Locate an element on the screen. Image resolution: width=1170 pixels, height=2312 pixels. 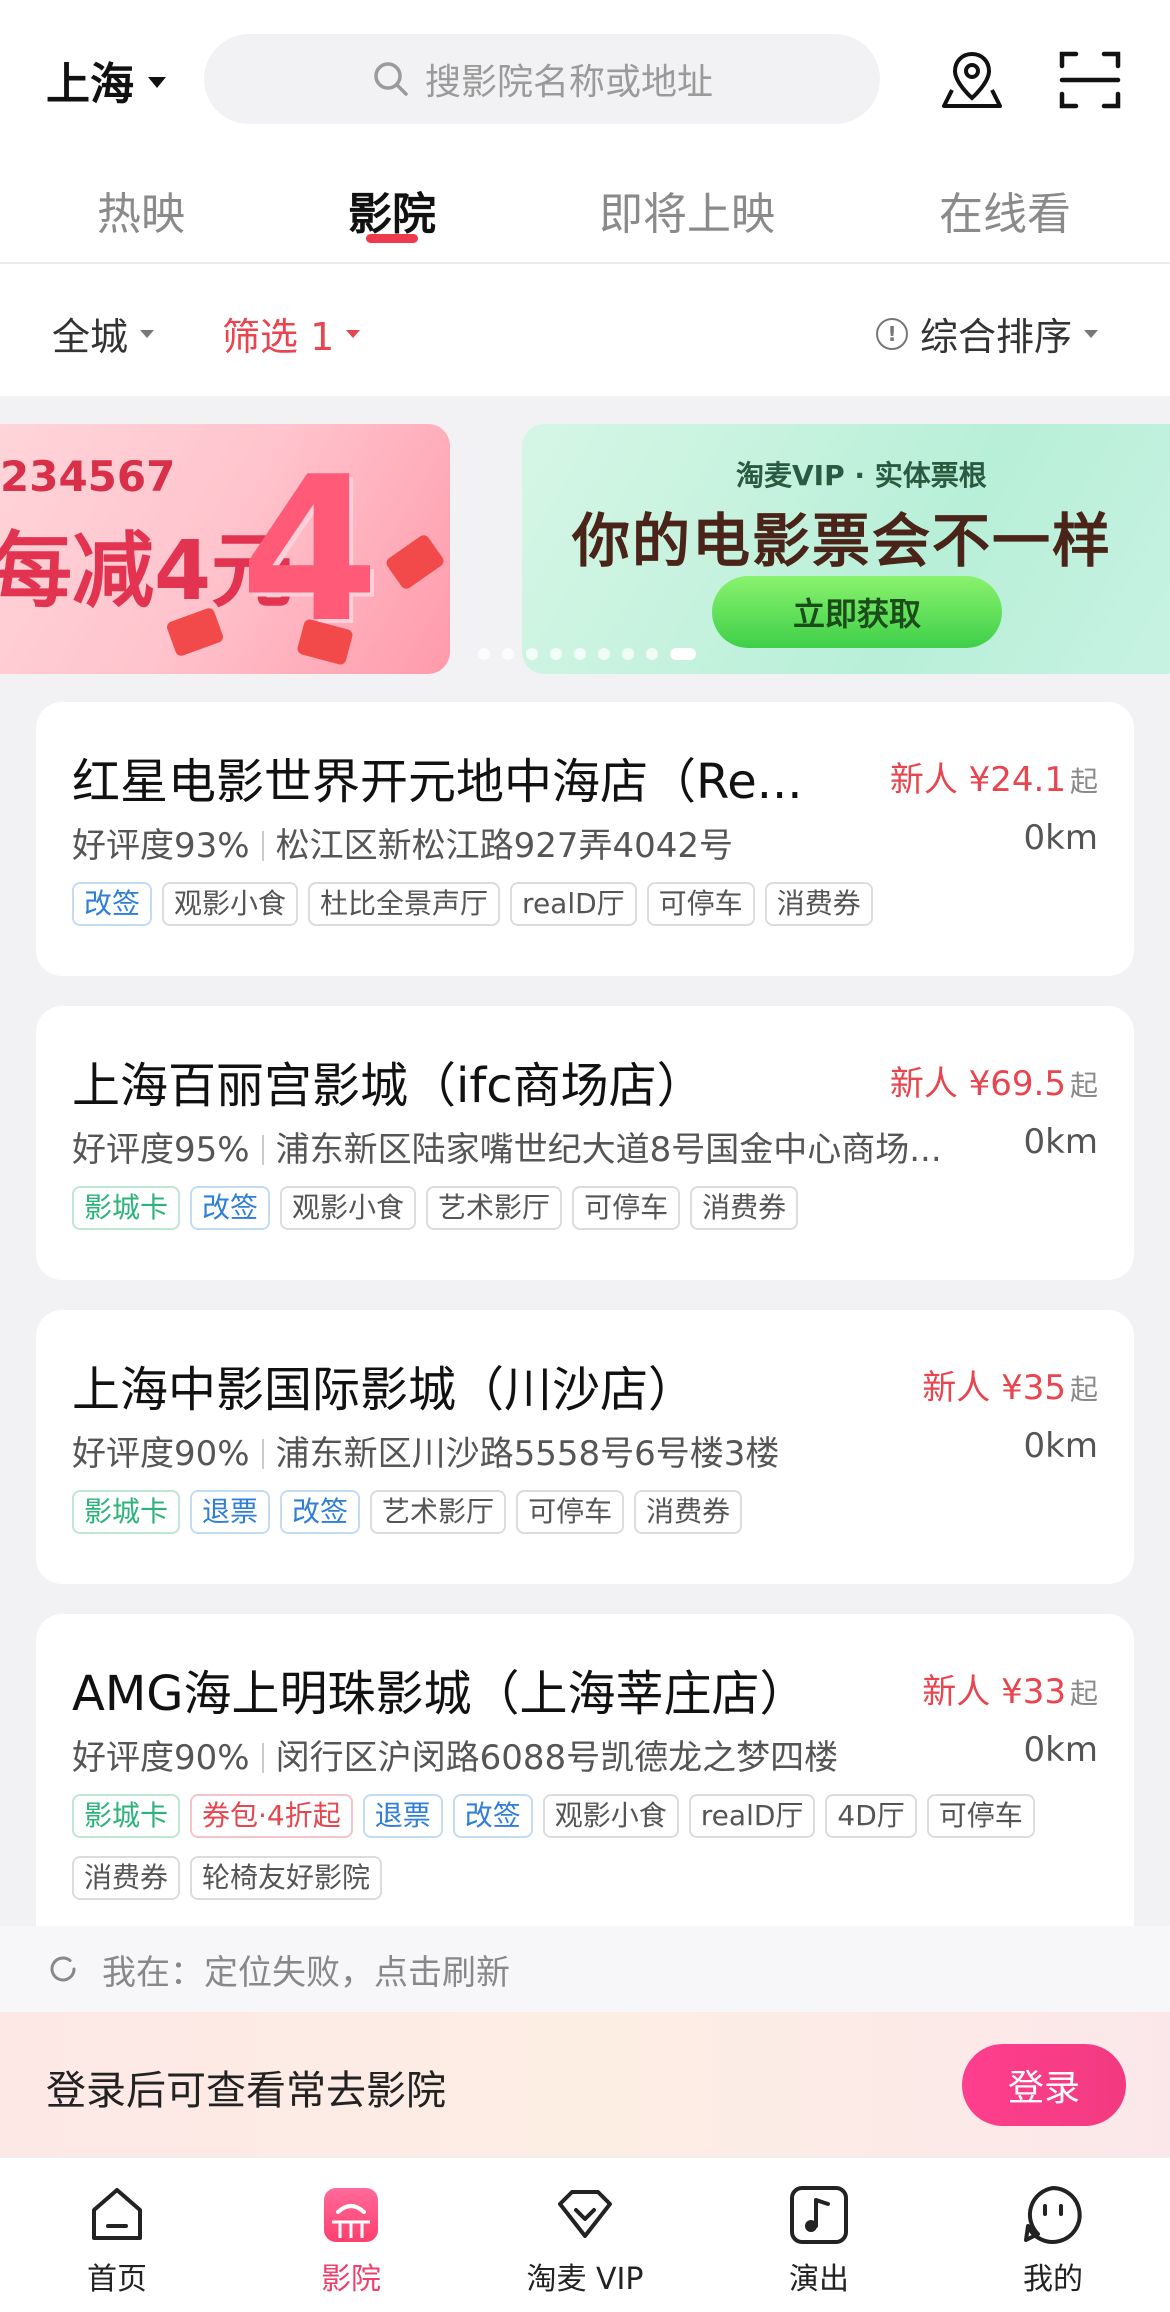
banner-number: 234567 is located at coordinates (88, 476).